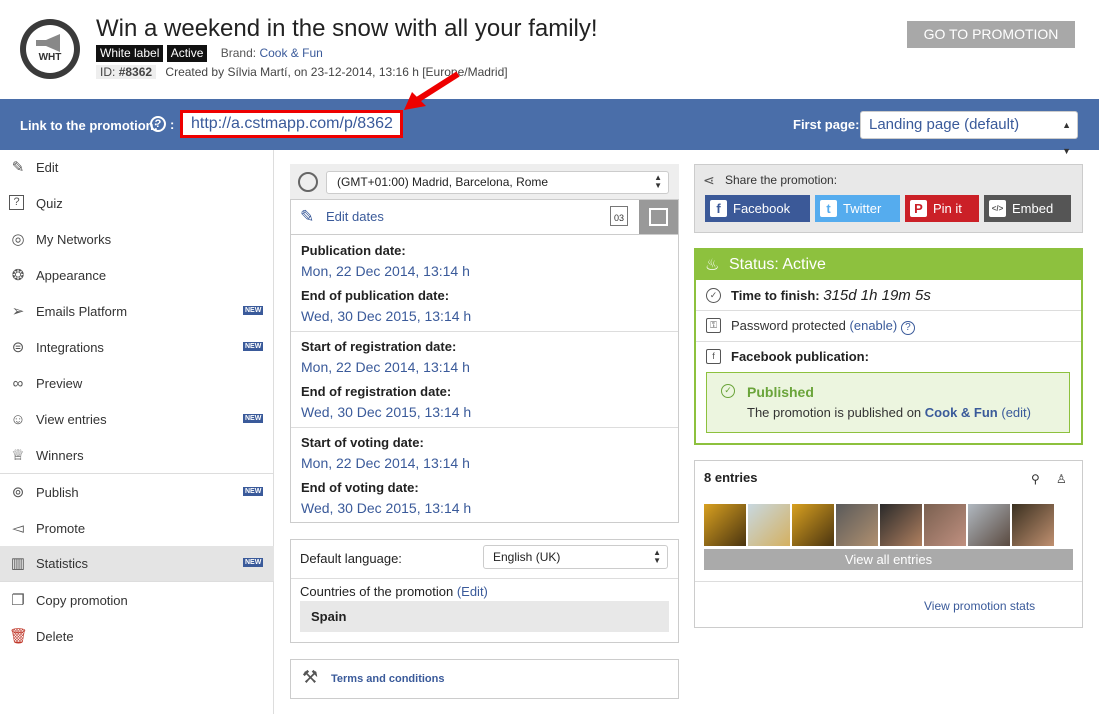 This screenshot has height=714, width=1099. What do you see at coordinates (1035, 479) in the screenshot?
I see `remove-user-icon: ⚲` at bounding box center [1035, 479].